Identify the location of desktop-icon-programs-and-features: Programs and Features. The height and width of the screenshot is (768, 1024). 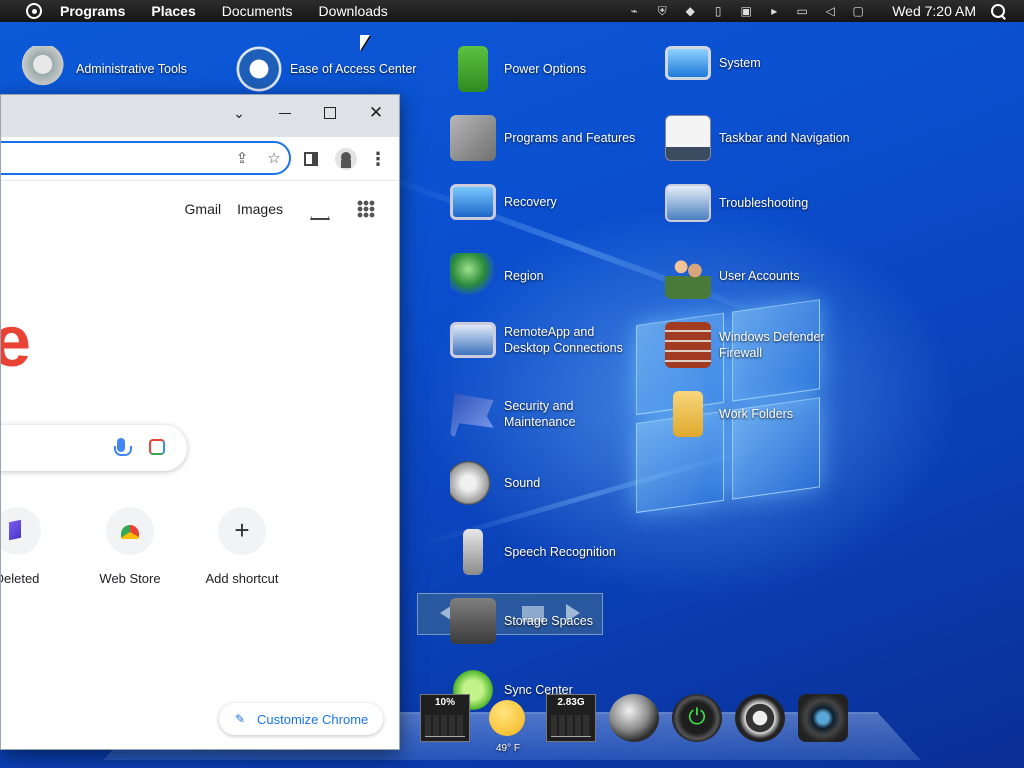
(542, 138).